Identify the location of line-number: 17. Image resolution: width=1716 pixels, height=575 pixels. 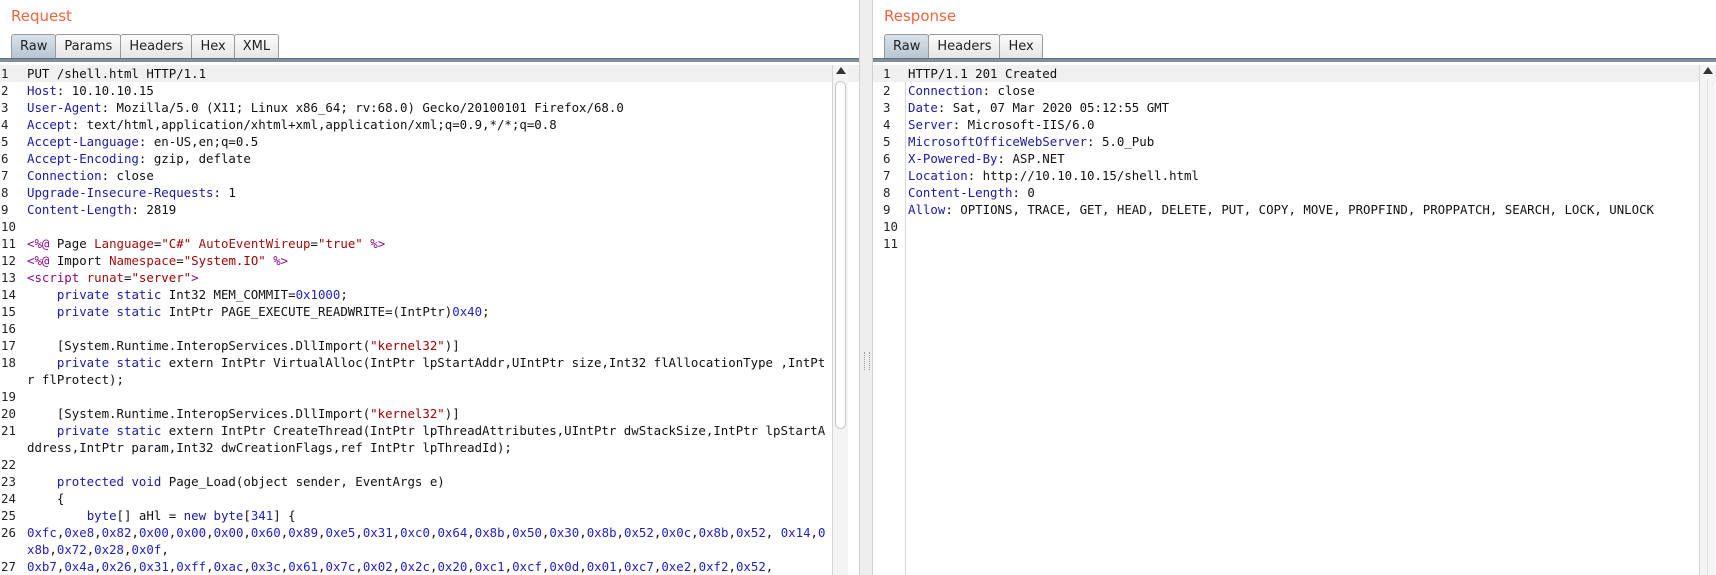
(8, 345).